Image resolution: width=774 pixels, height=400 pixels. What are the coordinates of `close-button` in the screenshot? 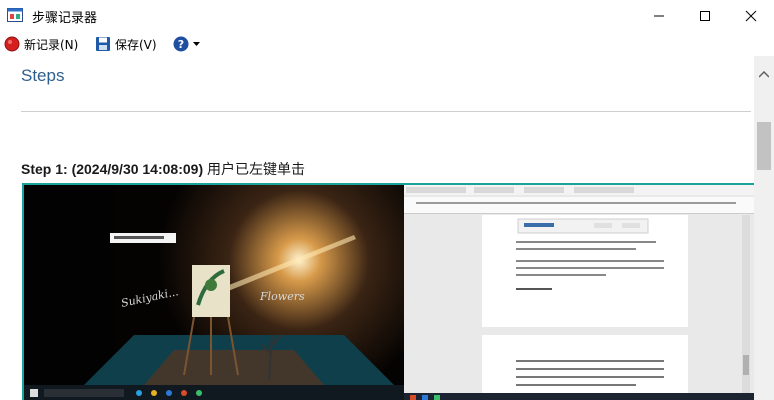 It's located at (751, 15).